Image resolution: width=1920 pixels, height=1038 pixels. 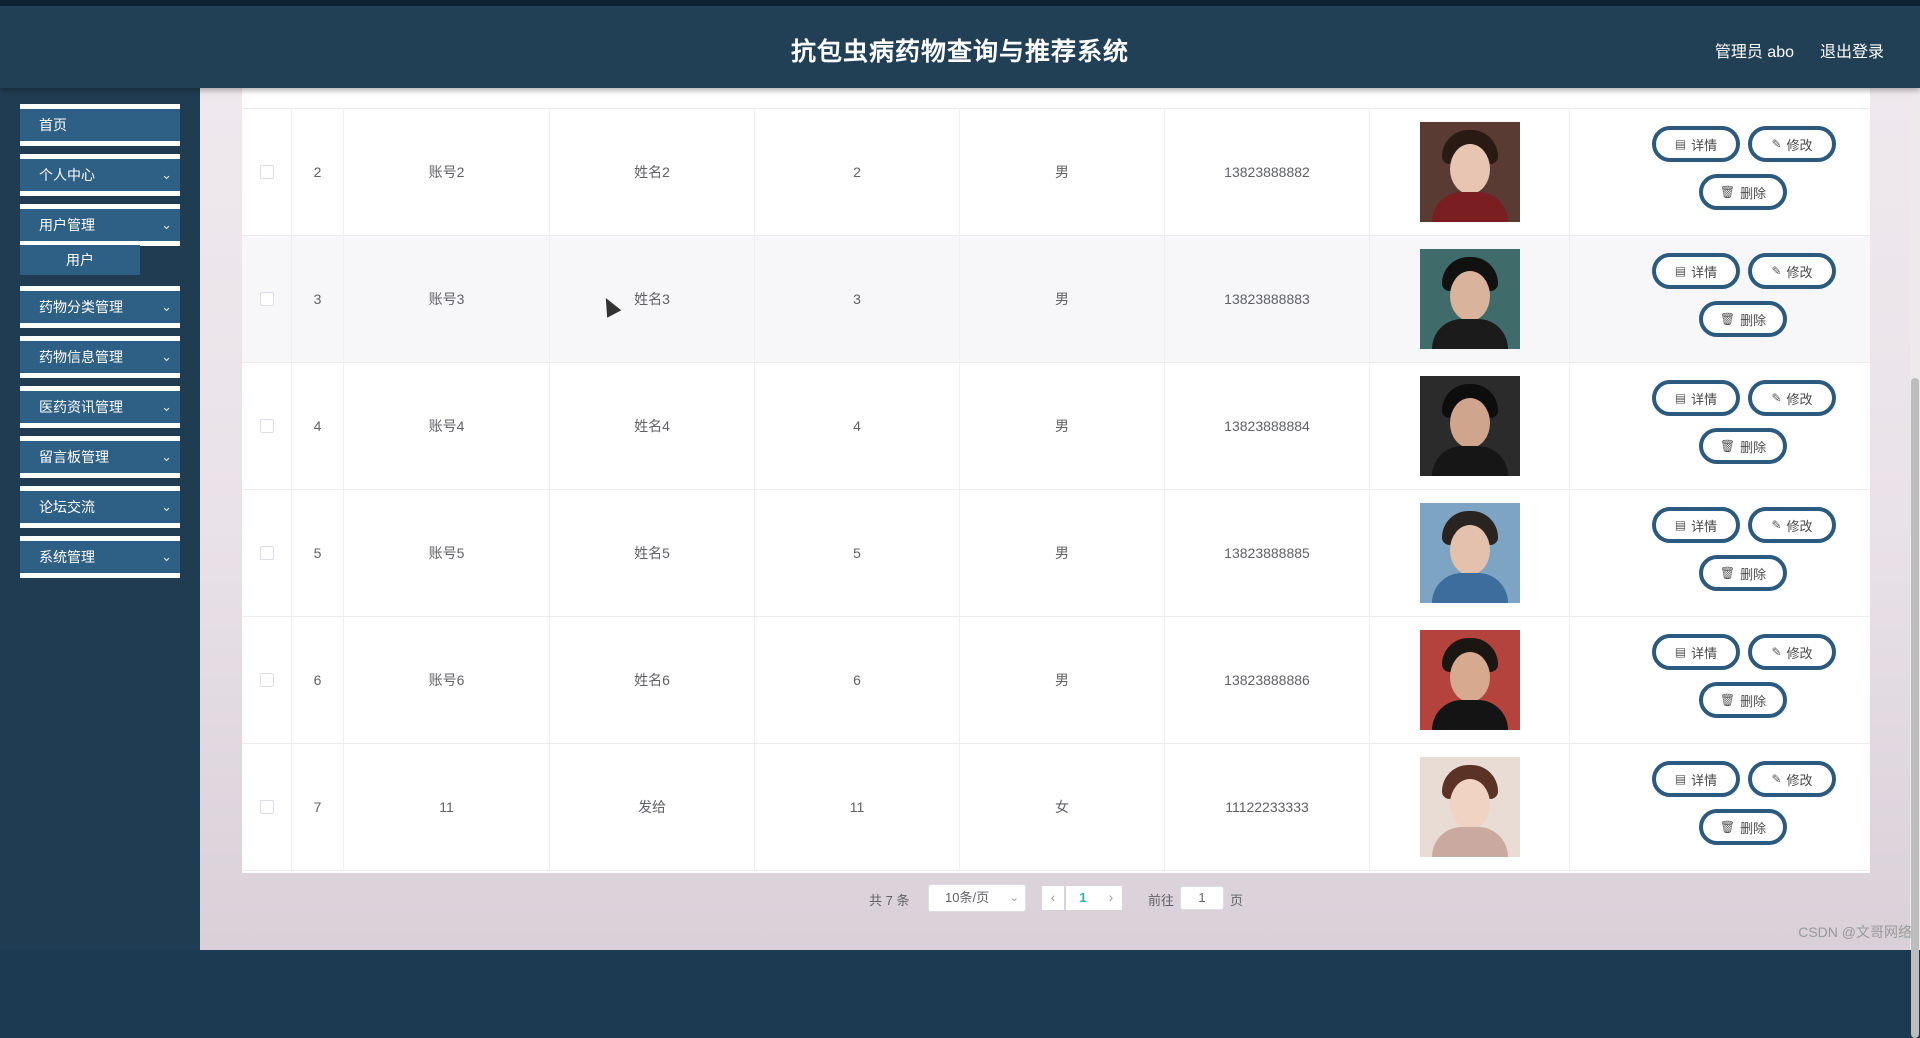 I want to click on table-row: 7 11 发给 11 女 11122233333 ▤详情 ✎修改 🗑删除, so click(x=1056, y=807).